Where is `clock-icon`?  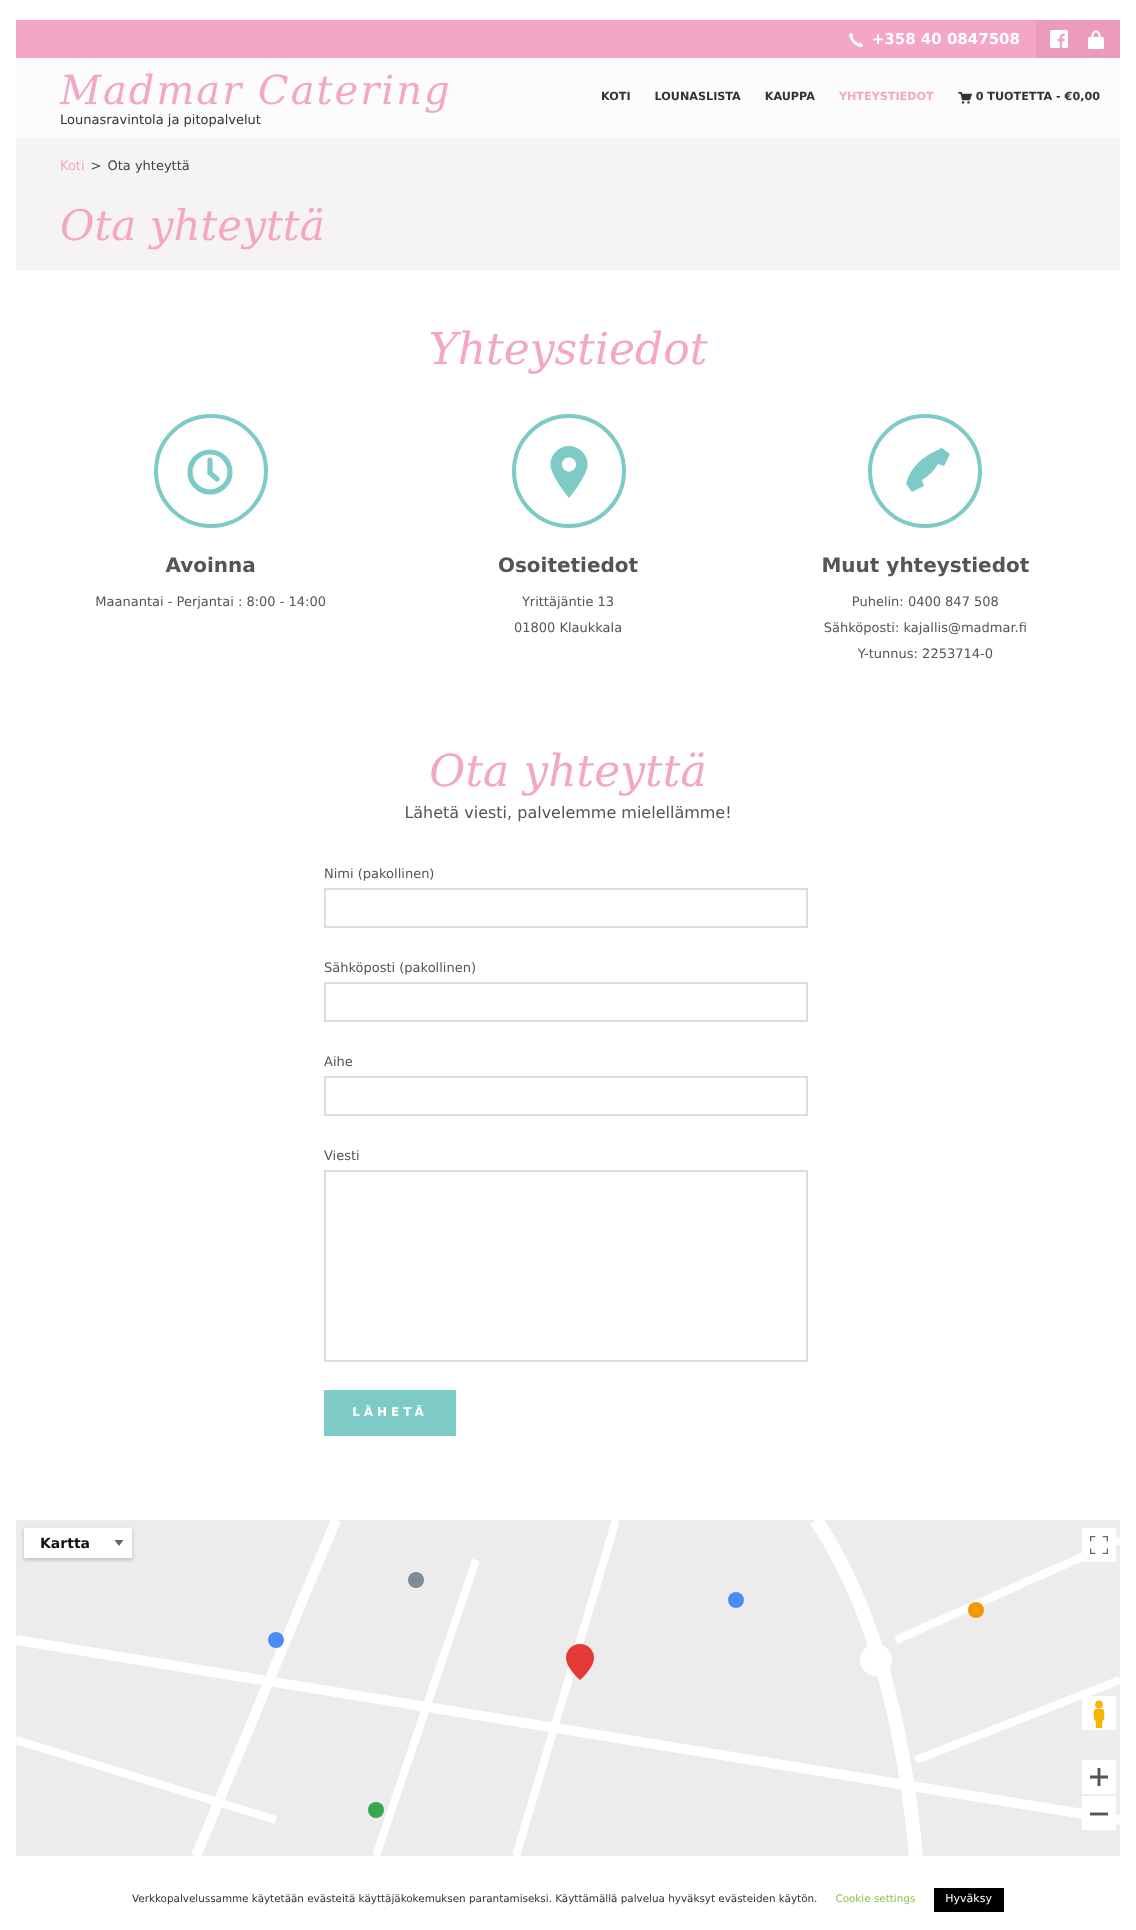 clock-icon is located at coordinates (210, 471).